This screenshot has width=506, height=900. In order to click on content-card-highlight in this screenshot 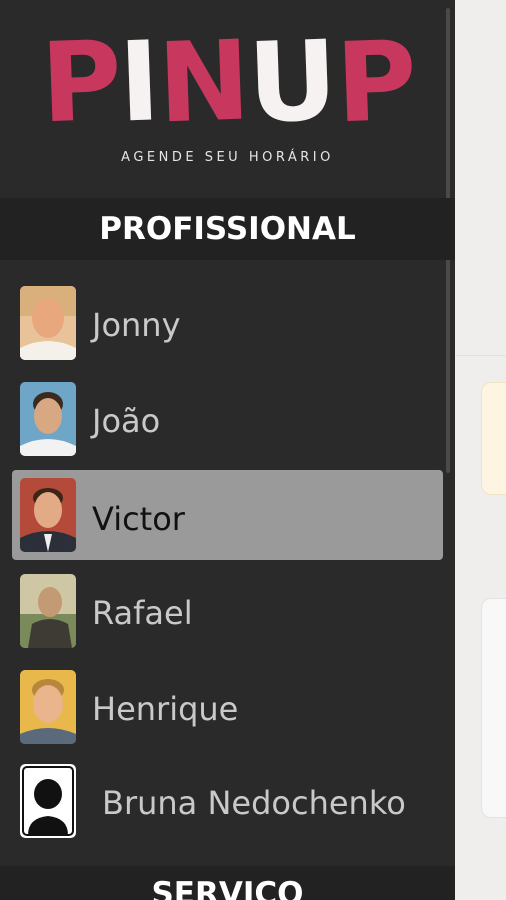, I will do `click(493, 438)`.